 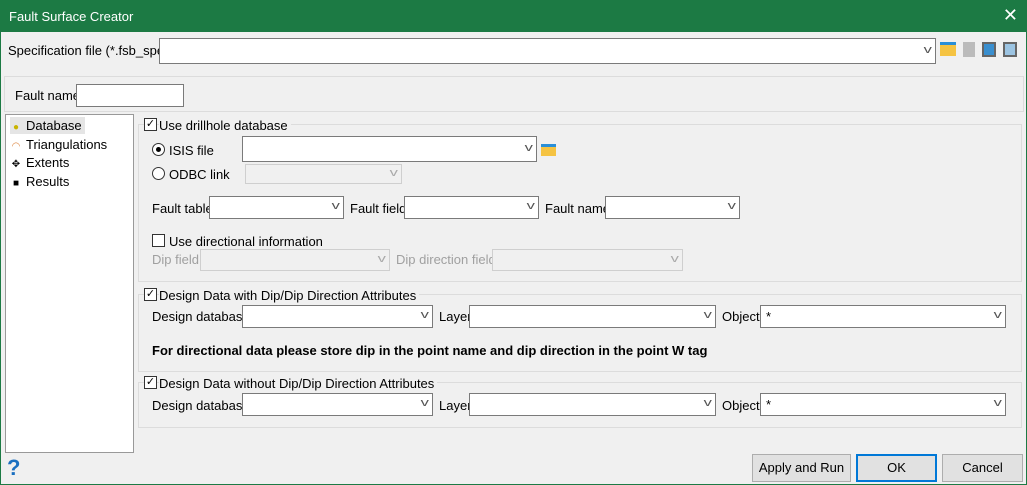 What do you see at coordinates (982, 468) in the screenshot?
I see `cancel-button: Cancel` at bounding box center [982, 468].